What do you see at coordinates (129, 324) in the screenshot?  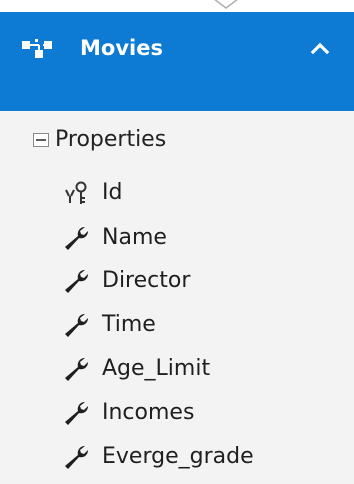 I see `property-label: Time` at bounding box center [129, 324].